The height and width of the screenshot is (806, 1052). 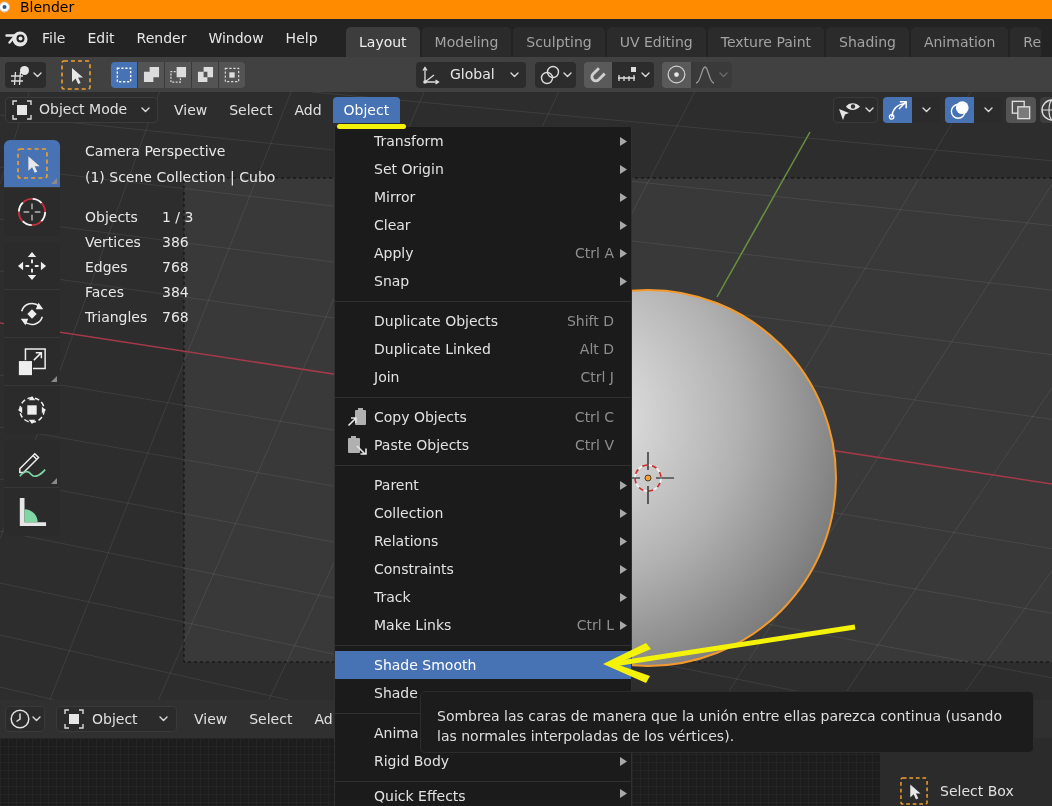 What do you see at coordinates (308, 109) in the screenshot?
I see `menu-button: Add` at bounding box center [308, 109].